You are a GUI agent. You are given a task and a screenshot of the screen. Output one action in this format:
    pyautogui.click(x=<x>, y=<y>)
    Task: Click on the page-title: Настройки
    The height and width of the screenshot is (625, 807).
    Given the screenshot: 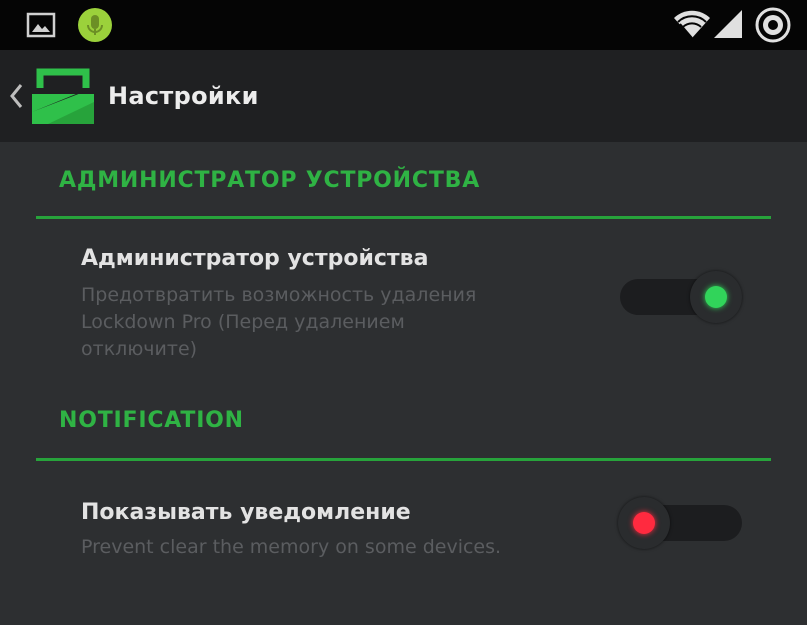 What is the action you would take?
    pyautogui.click(x=183, y=96)
    